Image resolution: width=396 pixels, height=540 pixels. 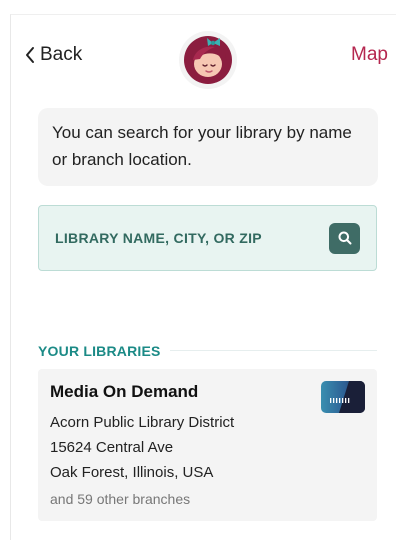 What do you see at coordinates (99, 351) in the screenshot?
I see `your-libraries-heading: YOUR LIBRARIES` at bounding box center [99, 351].